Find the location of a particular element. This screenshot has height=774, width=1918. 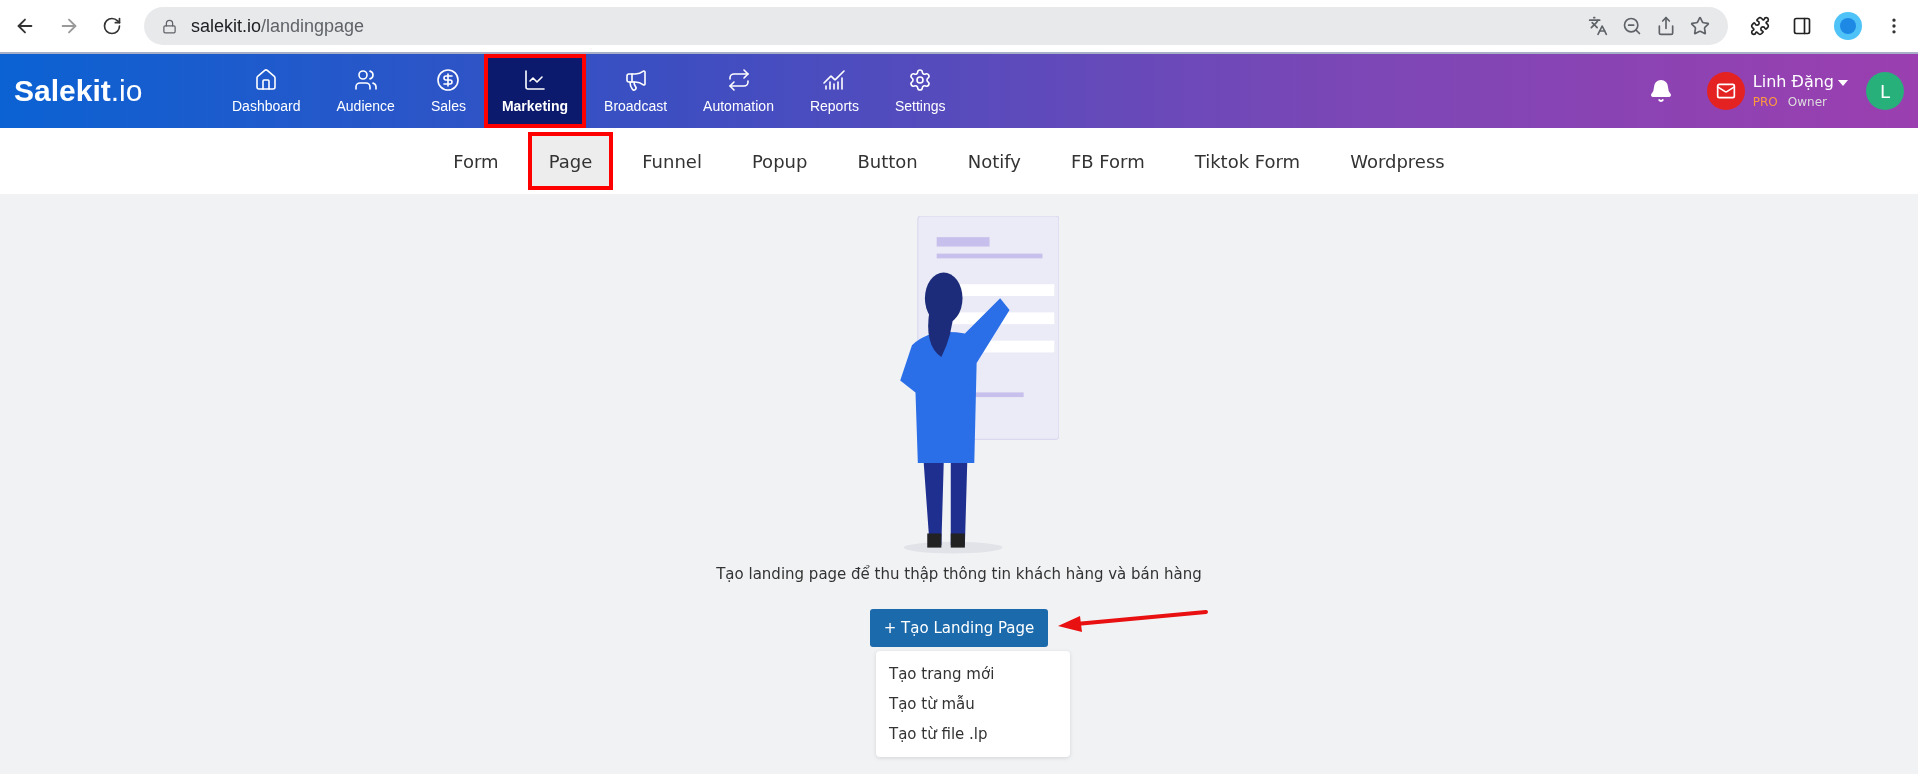

sub-tab: Wordpress is located at coordinates (1397, 161).